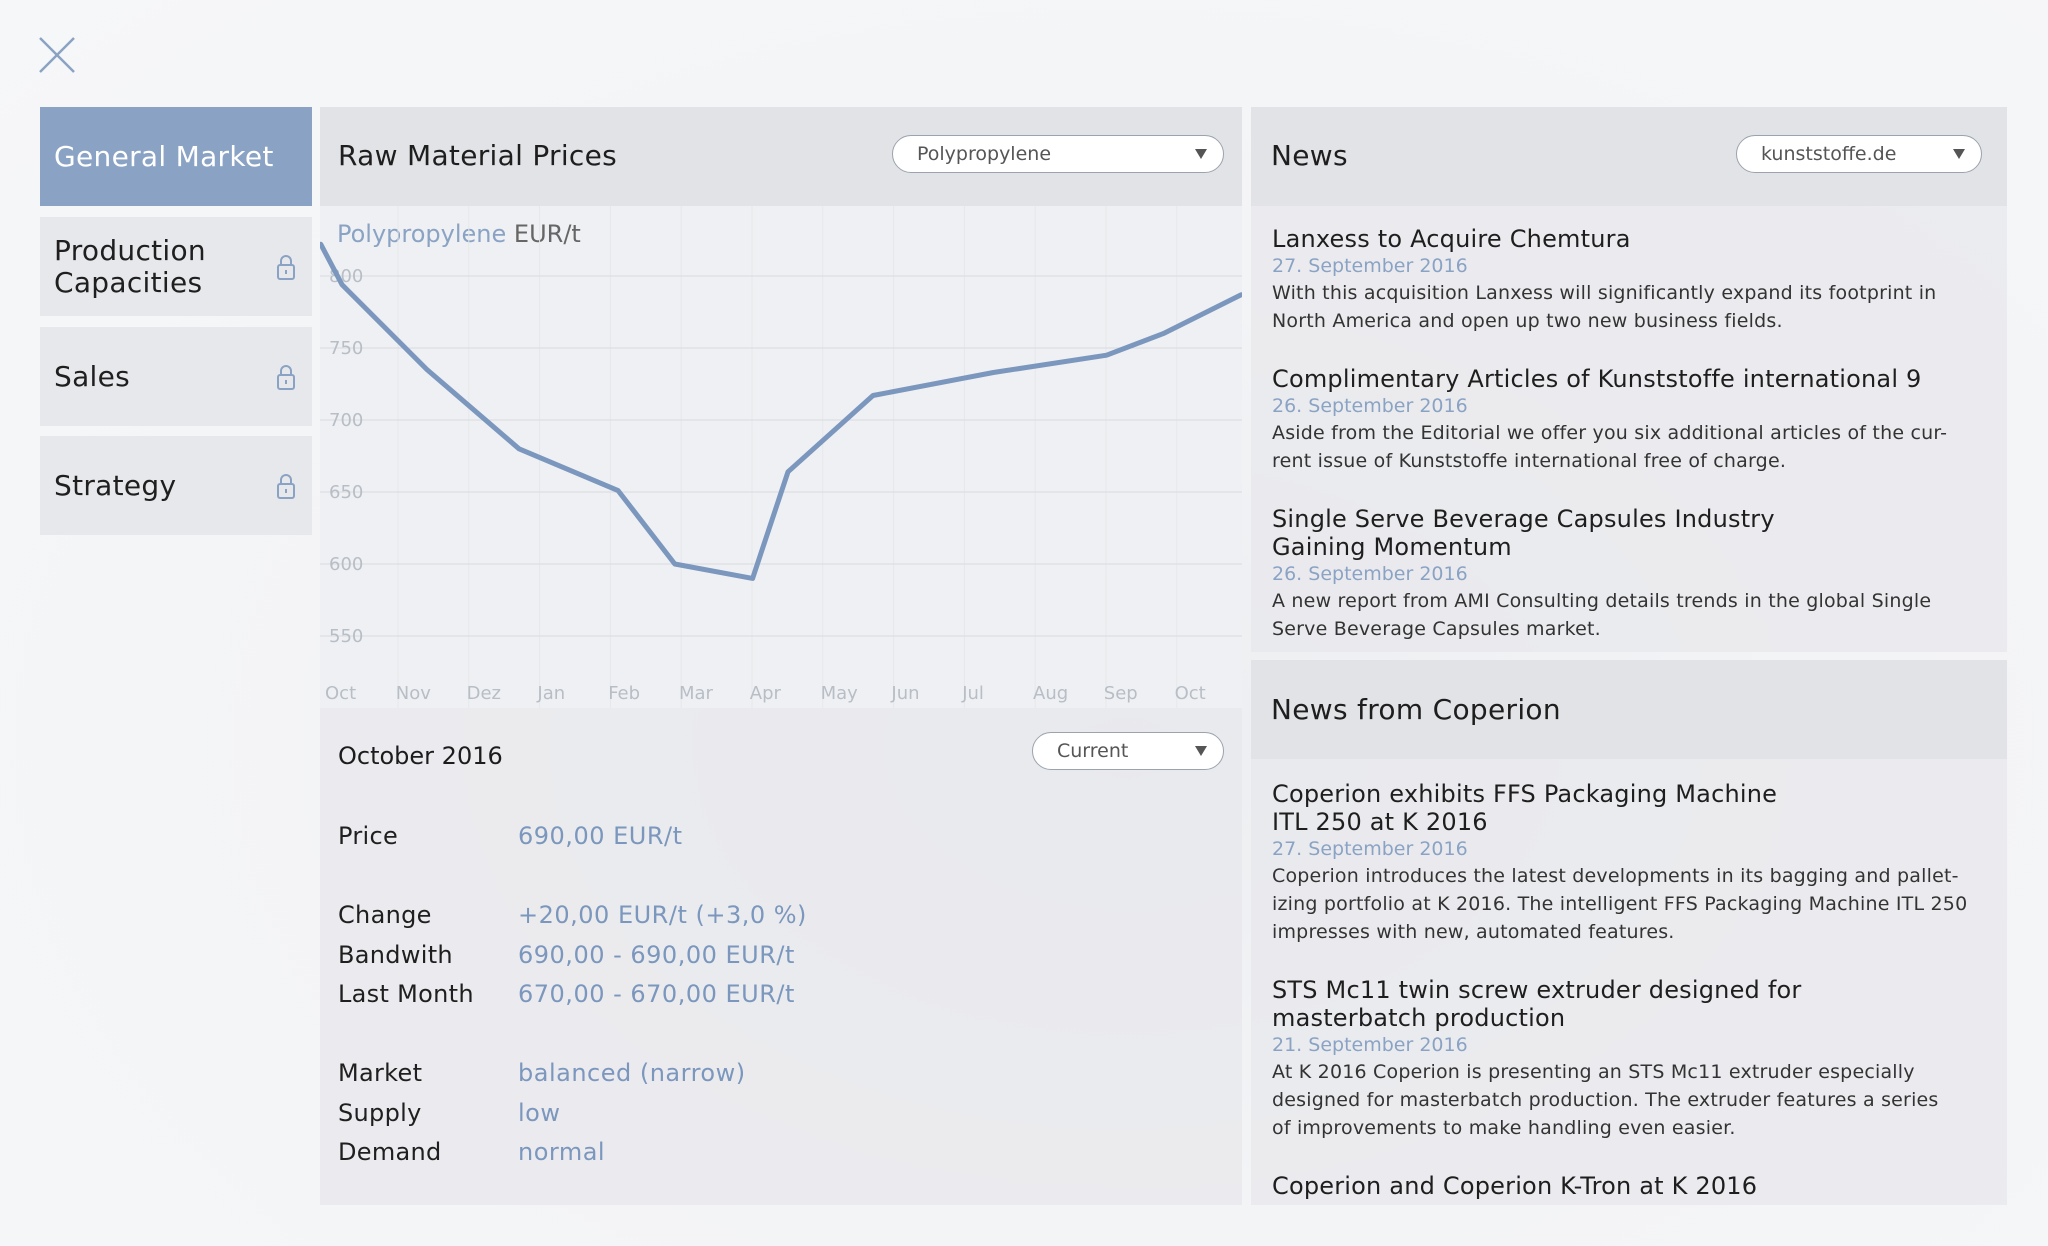  I want to click on x-tick-label: Apr, so click(766, 693).